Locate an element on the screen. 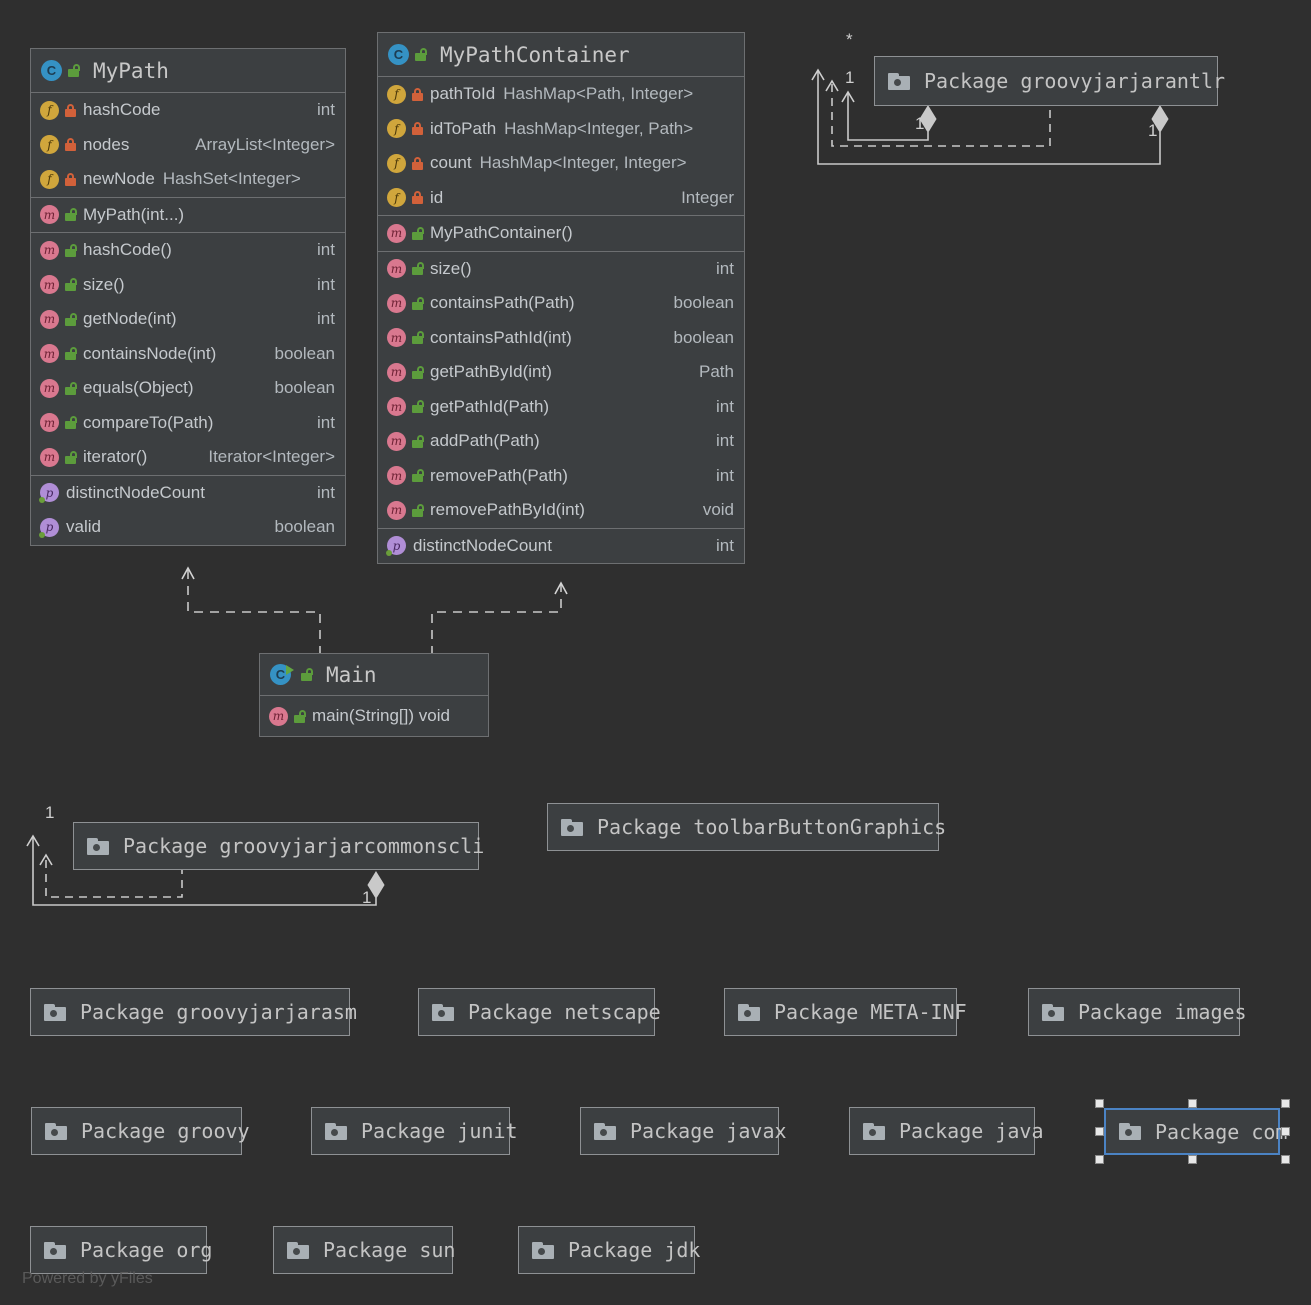 The width and height of the screenshot is (1311, 1305). selection-handle-bottom-right is located at coordinates (1285, 1159).